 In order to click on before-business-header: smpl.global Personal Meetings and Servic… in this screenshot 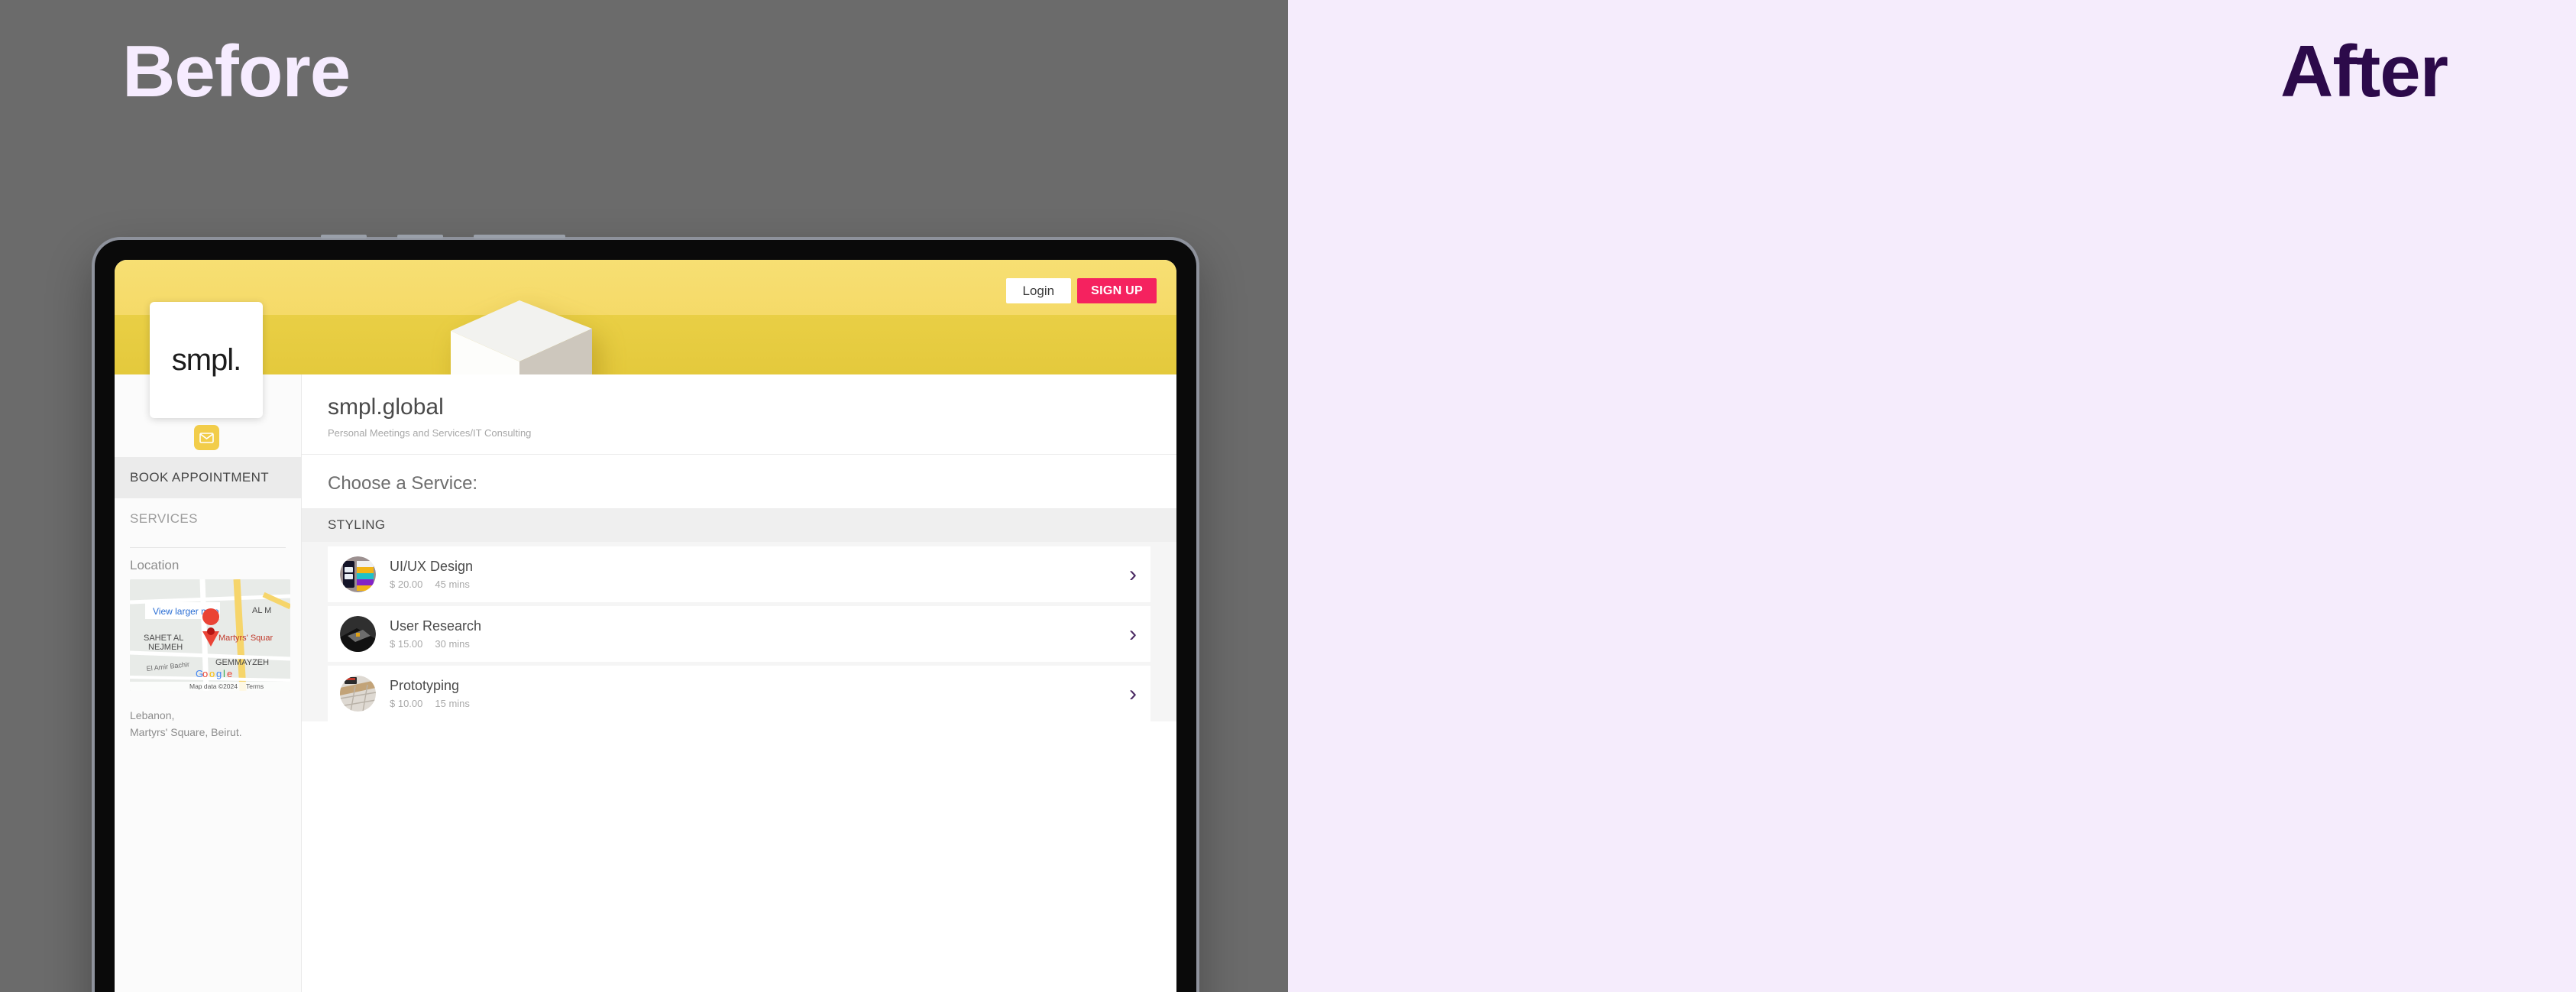, I will do `click(739, 414)`.